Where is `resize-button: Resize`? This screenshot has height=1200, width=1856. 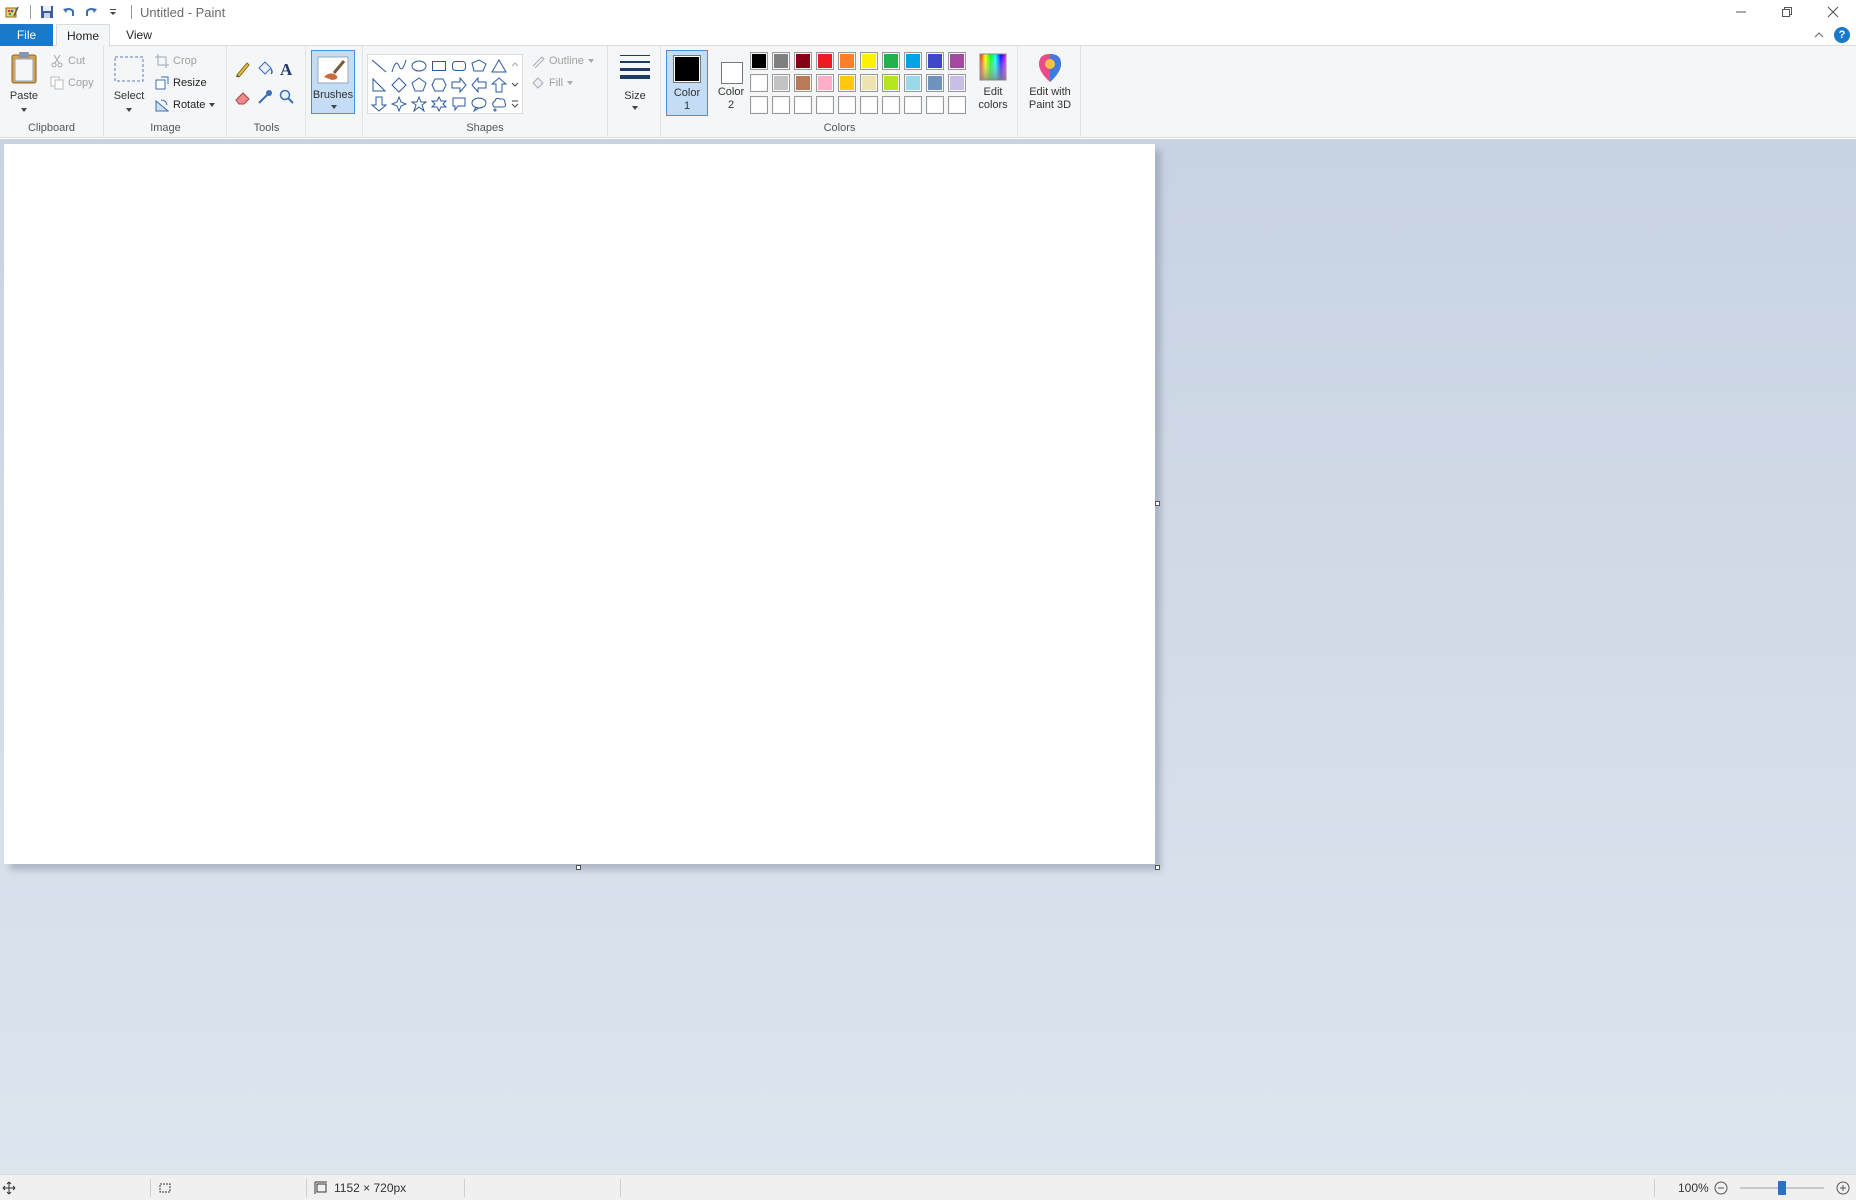
resize-button: Resize is located at coordinates (181, 83).